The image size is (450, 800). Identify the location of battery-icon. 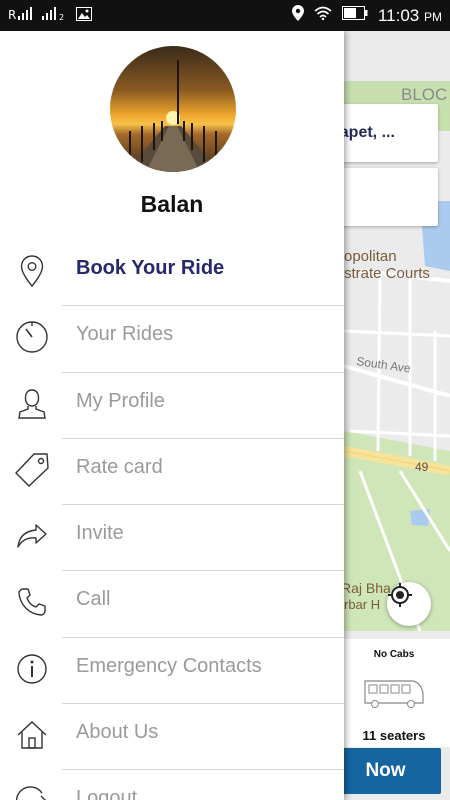
(354, 15).